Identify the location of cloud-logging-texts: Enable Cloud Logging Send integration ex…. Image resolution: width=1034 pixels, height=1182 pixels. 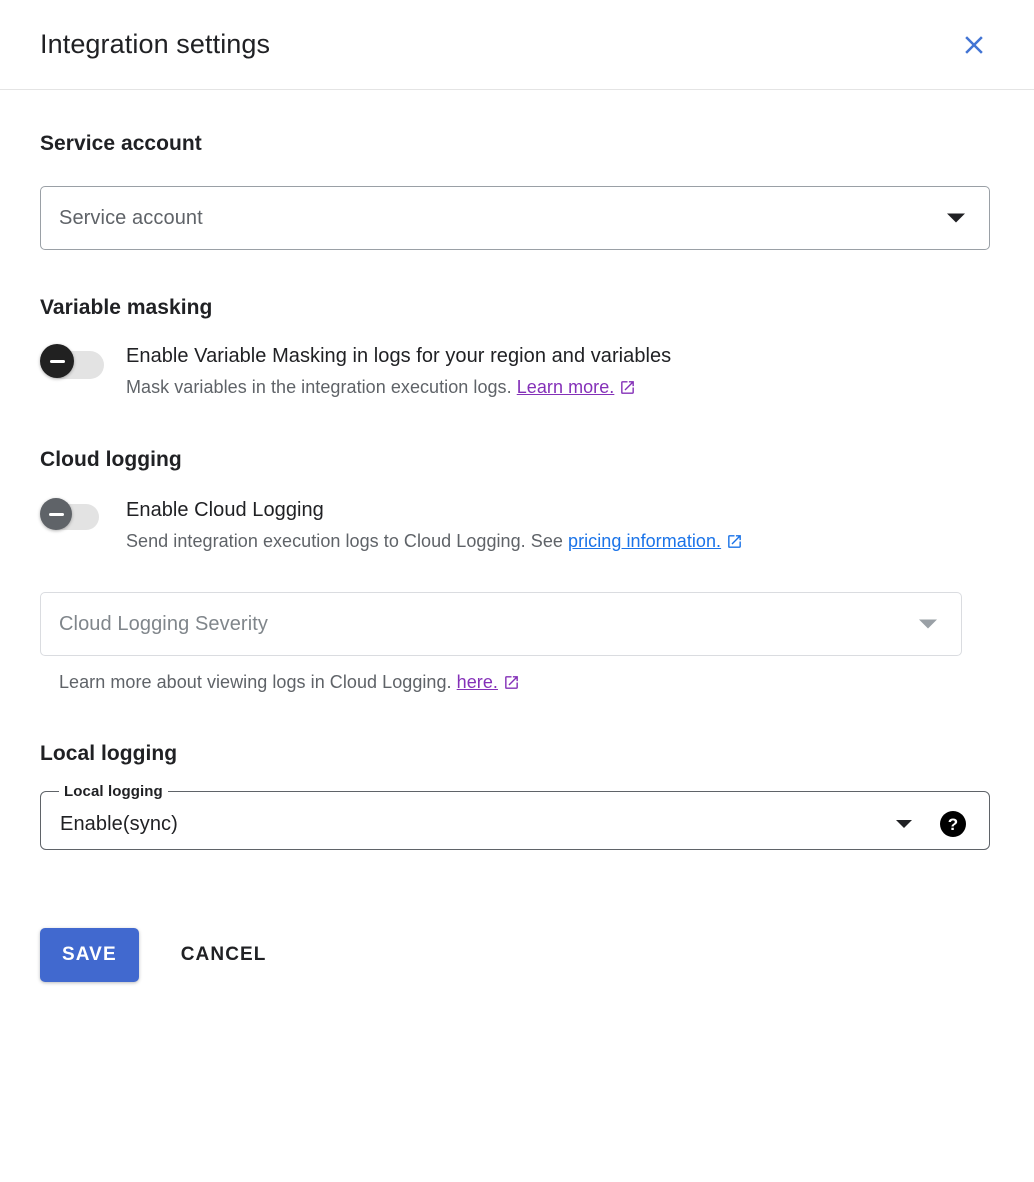
(434, 526).